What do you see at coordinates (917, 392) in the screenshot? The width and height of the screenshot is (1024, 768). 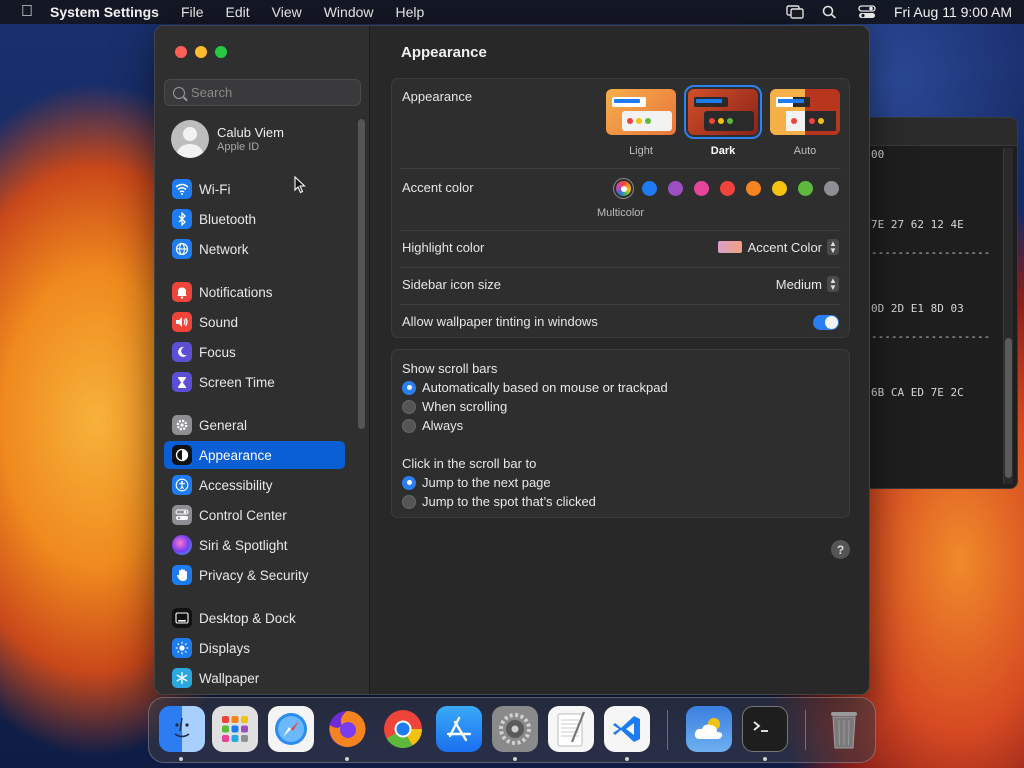 I see `terminal-line: 6B CA ED 7E 2C` at bounding box center [917, 392].